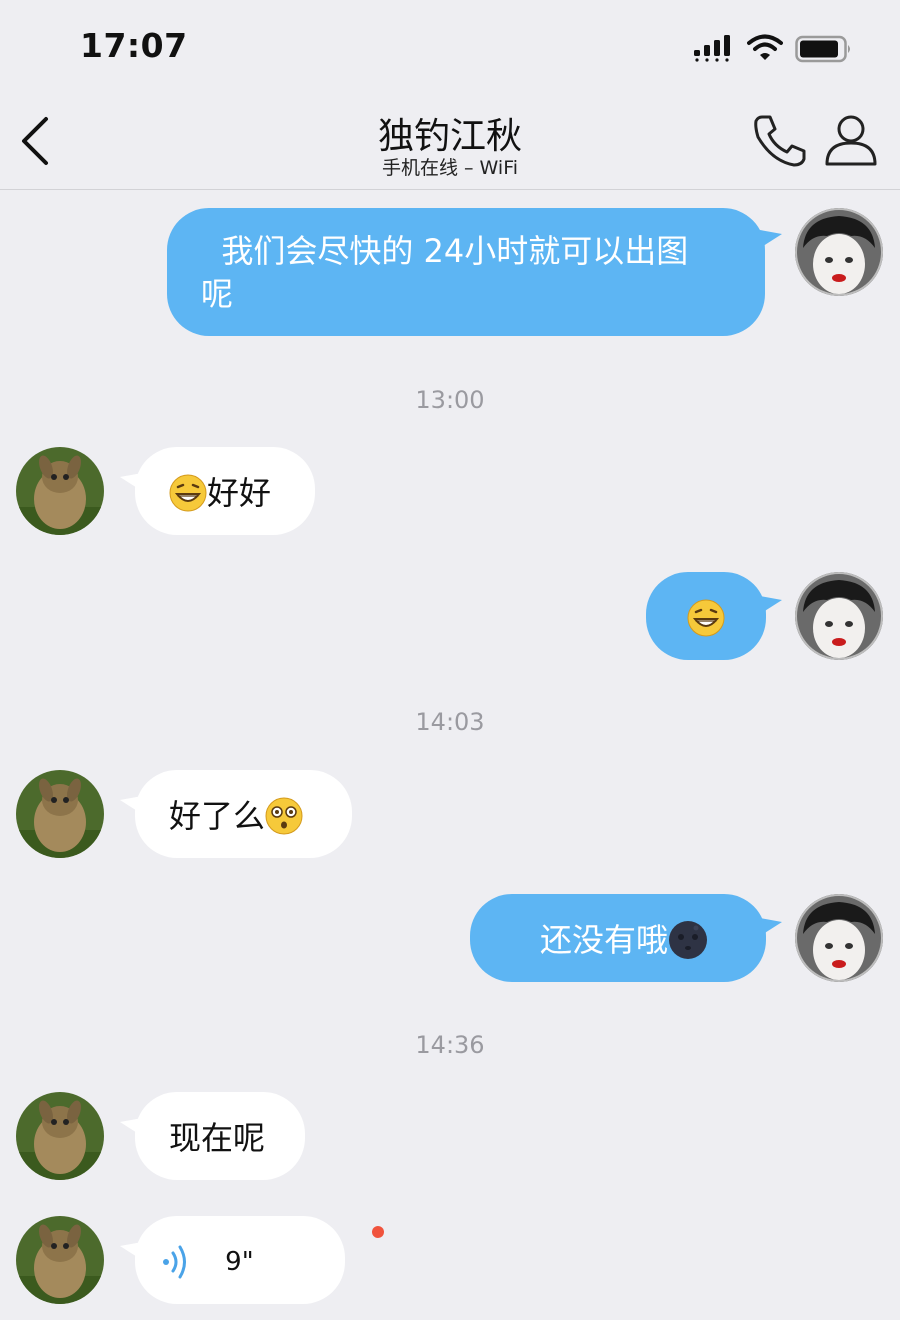  What do you see at coordinates (450, 722) in the screenshot?
I see `timestamp: 14:03` at bounding box center [450, 722].